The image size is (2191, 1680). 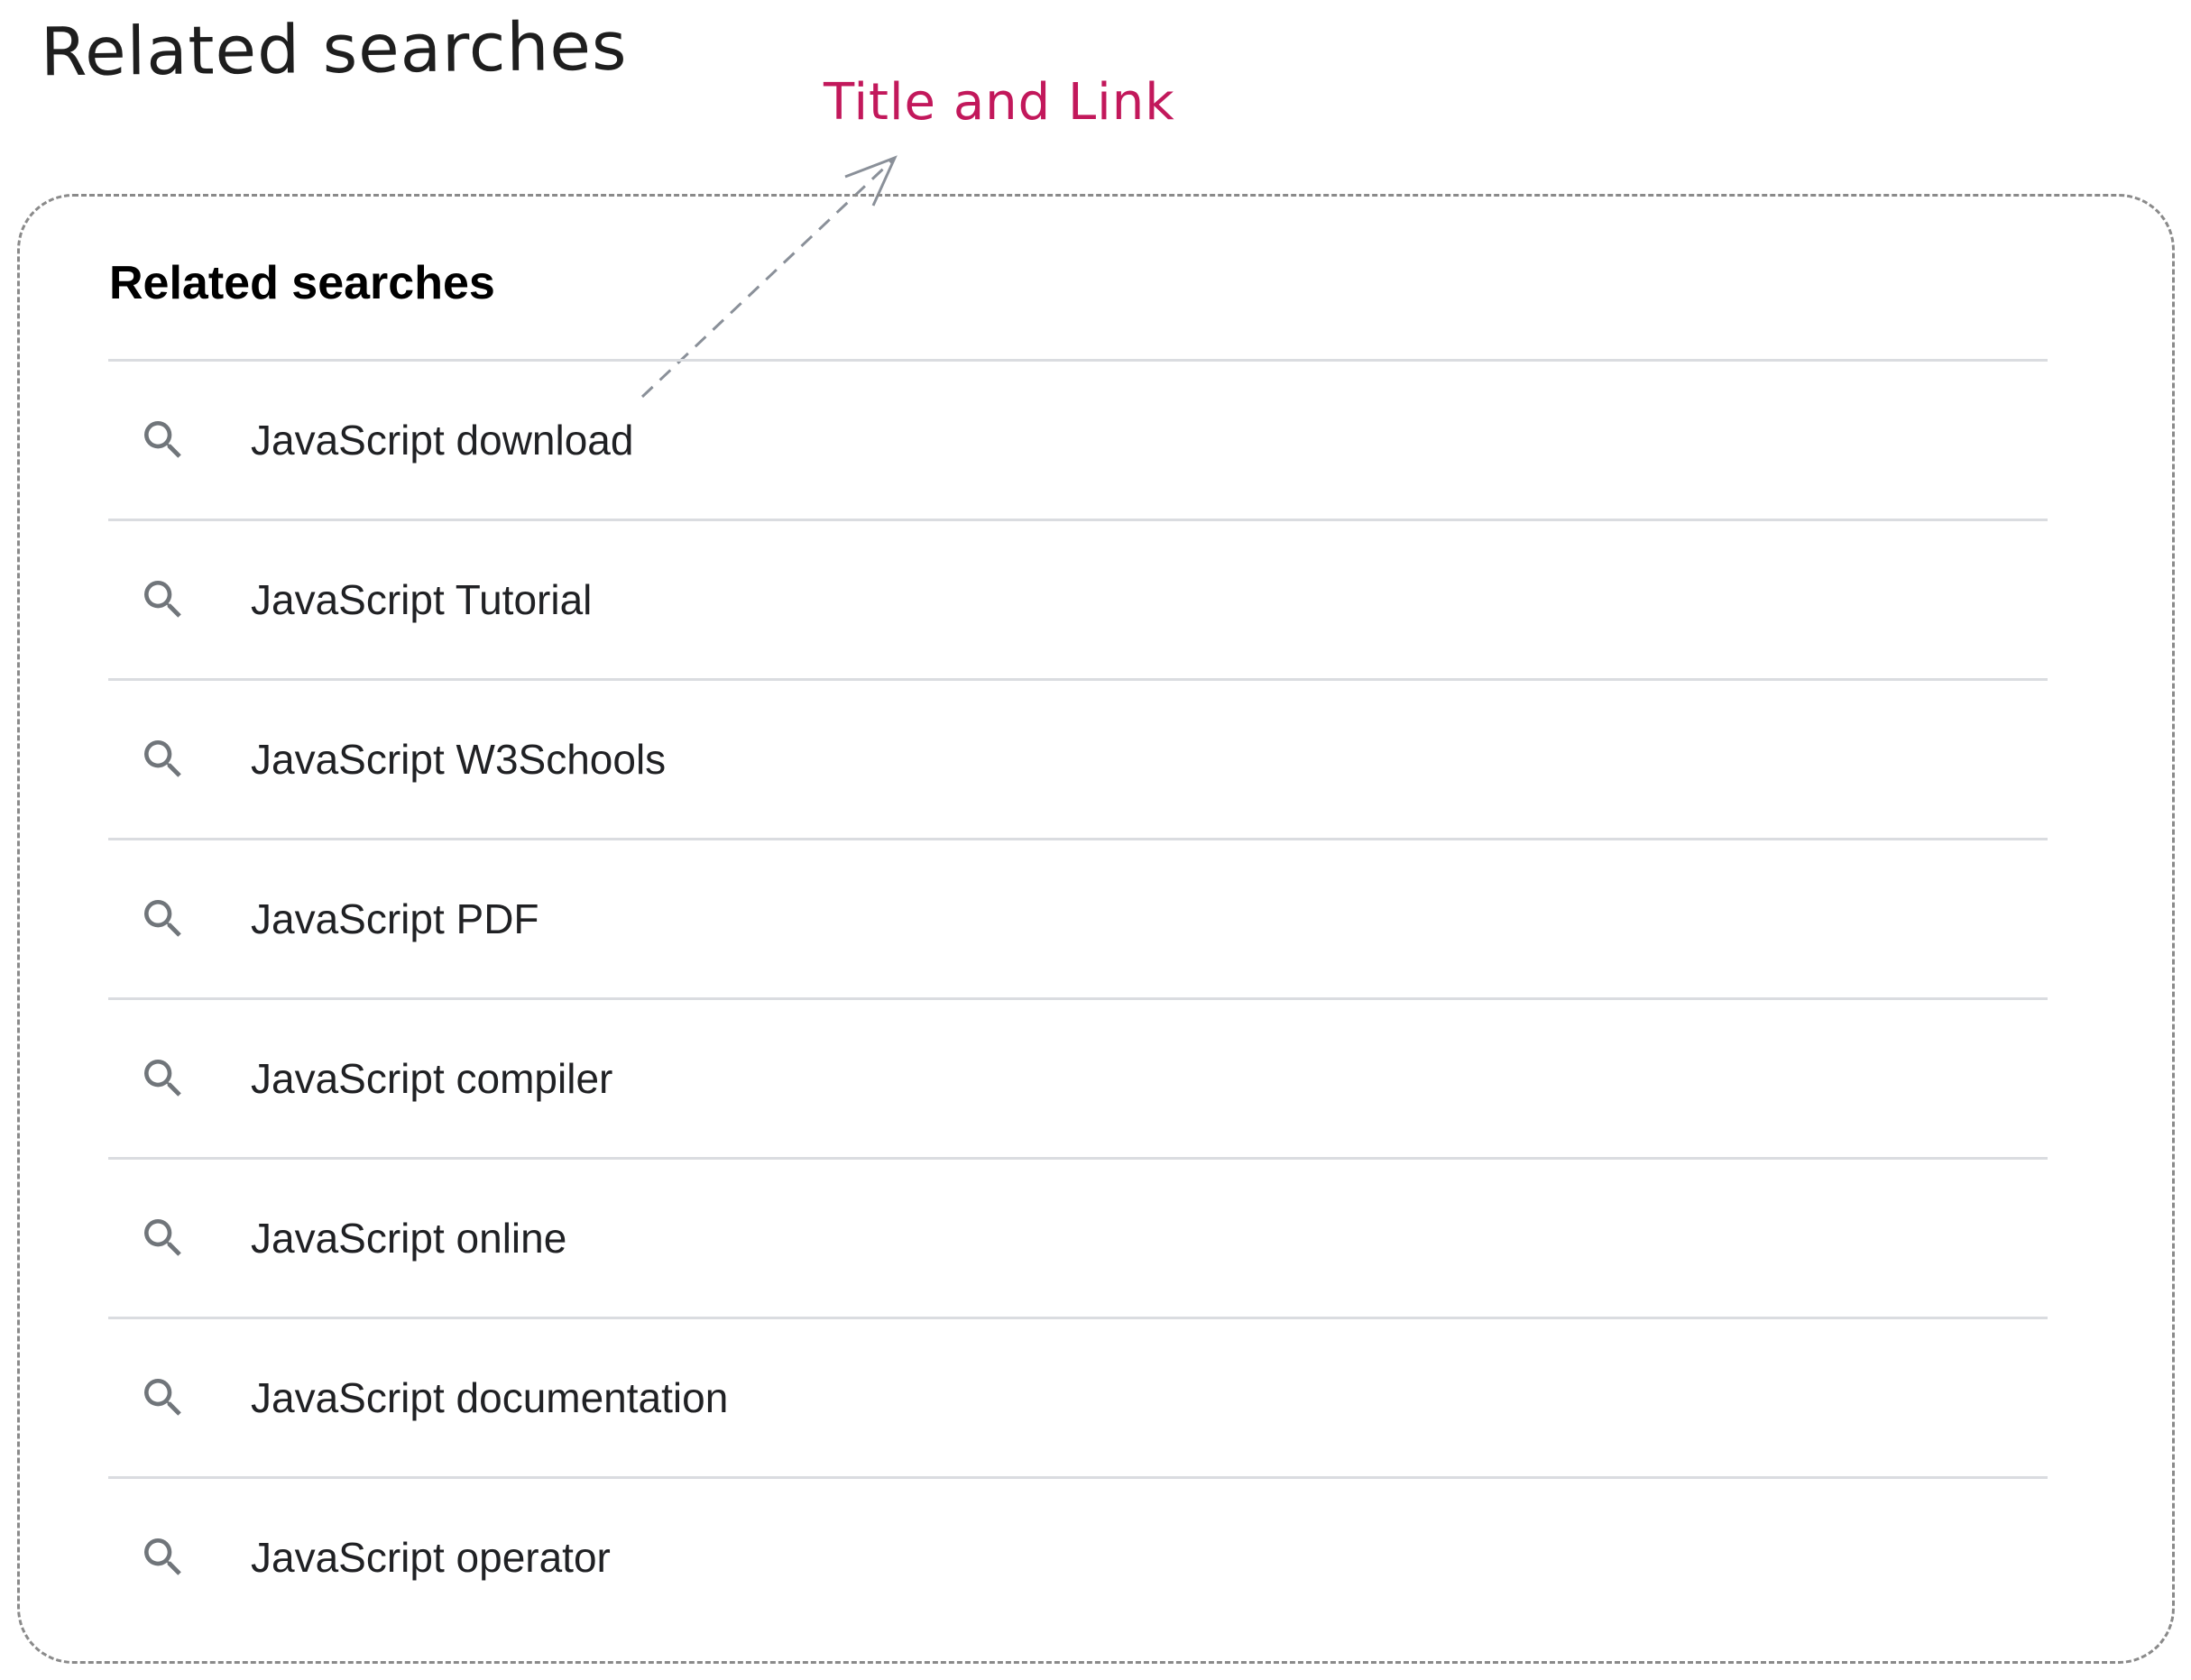 What do you see at coordinates (334, 49) in the screenshot?
I see `annotation-title: Related searches` at bounding box center [334, 49].